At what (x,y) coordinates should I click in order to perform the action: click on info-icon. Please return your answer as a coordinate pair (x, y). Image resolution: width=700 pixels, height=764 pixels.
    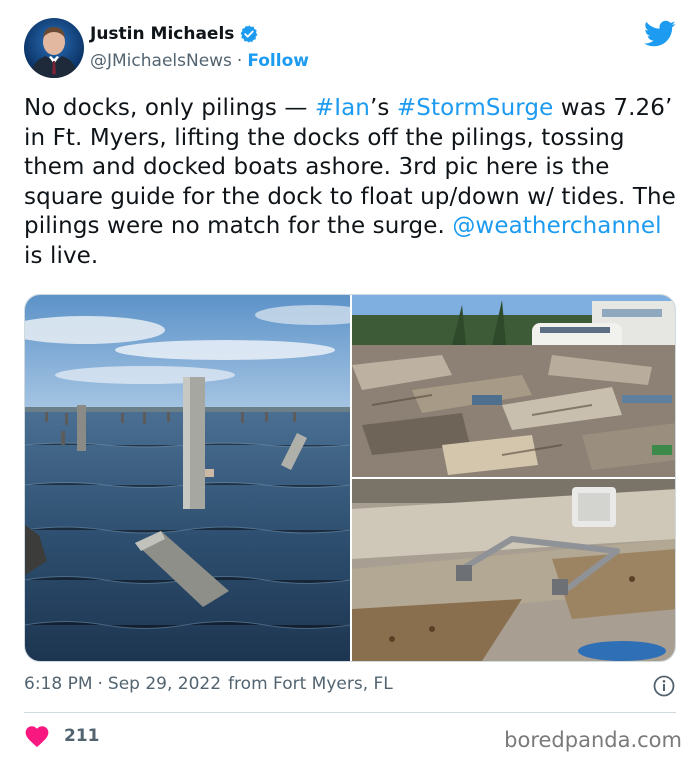
    Looking at the image, I should click on (664, 686).